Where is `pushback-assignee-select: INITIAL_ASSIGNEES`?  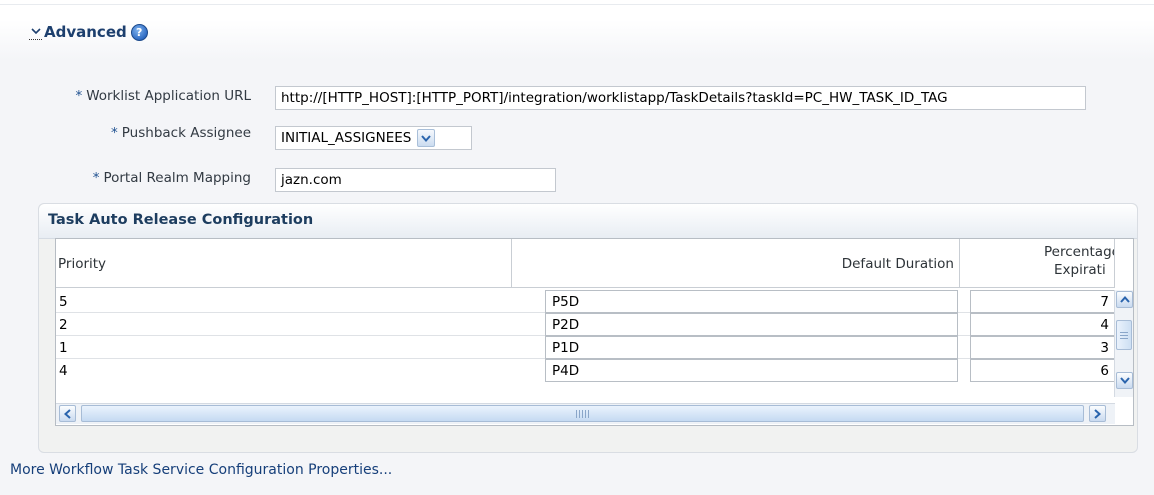
pushback-assignee-select: INITIAL_ASSIGNEES is located at coordinates (373, 138).